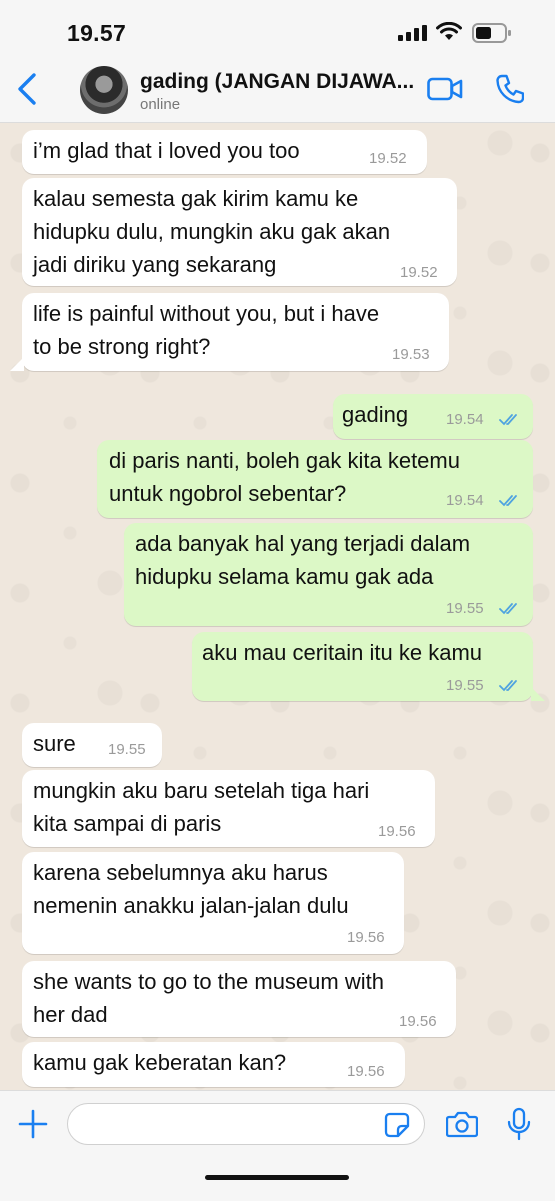 The height and width of the screenshot is (1201, 555). Describe the element at coordinates (411, 354) in the screenshot. I see `message-timestamp: 19.53` at that location.